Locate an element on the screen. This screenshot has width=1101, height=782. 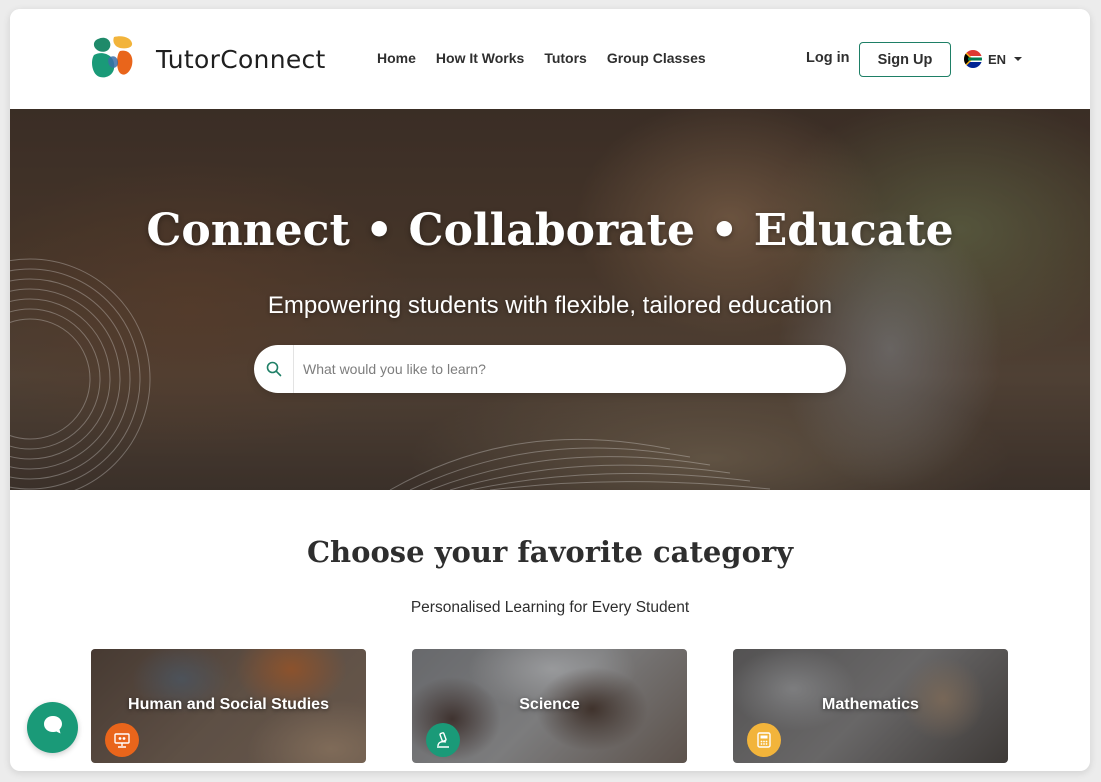
category-card-human-social-studies: Human and Social Studies is located at coordinates (228, 706).